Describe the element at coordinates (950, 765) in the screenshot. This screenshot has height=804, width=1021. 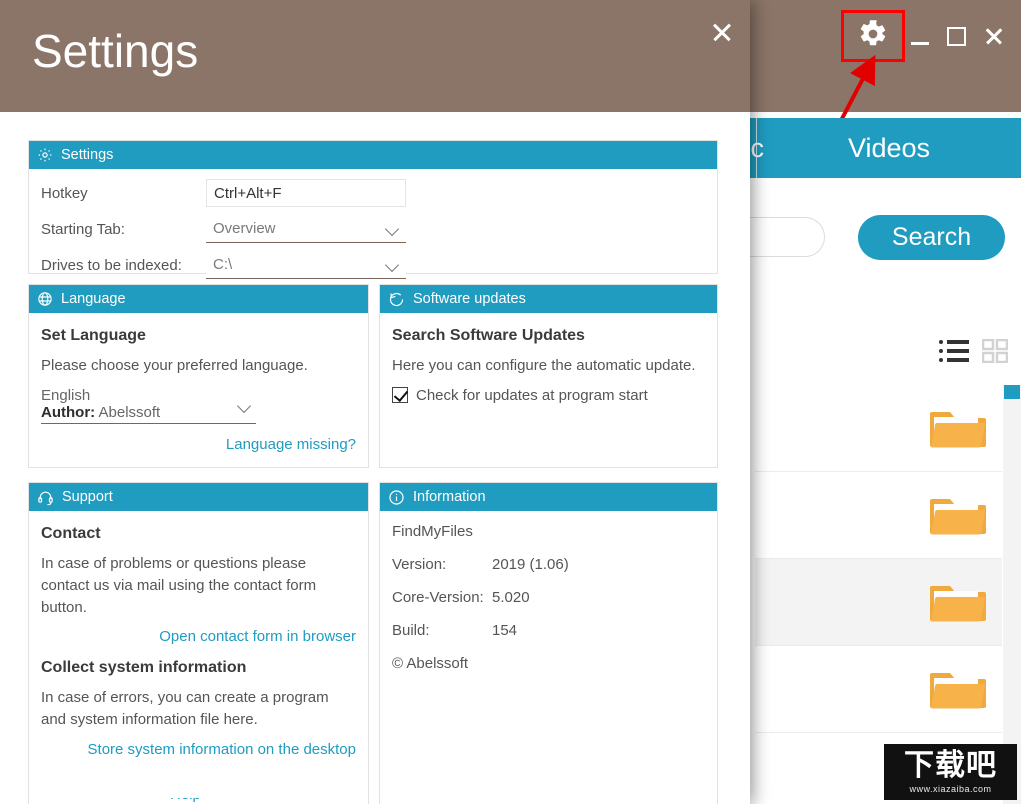
I see `watermark-text: 下载吧` at that location.